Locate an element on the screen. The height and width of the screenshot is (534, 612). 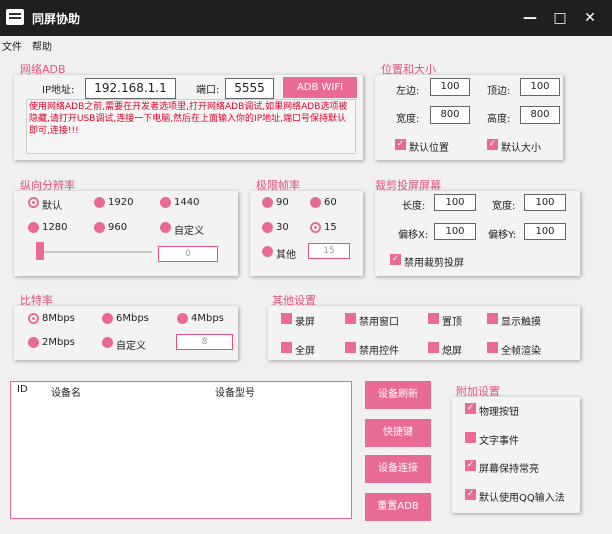
resolution-960-radio is located at coordinates (99, 227).